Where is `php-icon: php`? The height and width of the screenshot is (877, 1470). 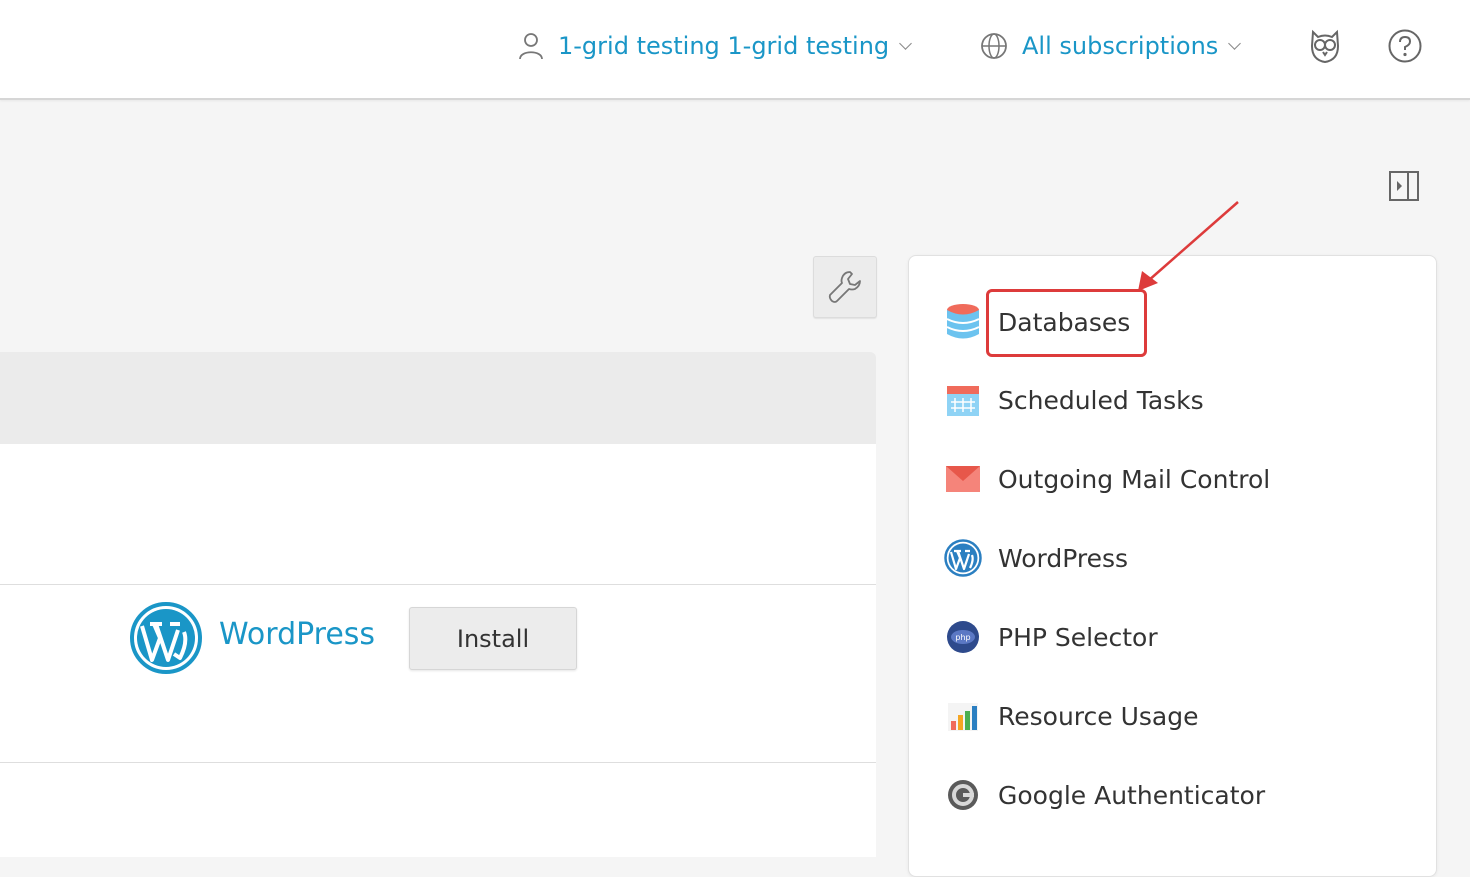
php-icon: php is located at coordinates (963, 637).